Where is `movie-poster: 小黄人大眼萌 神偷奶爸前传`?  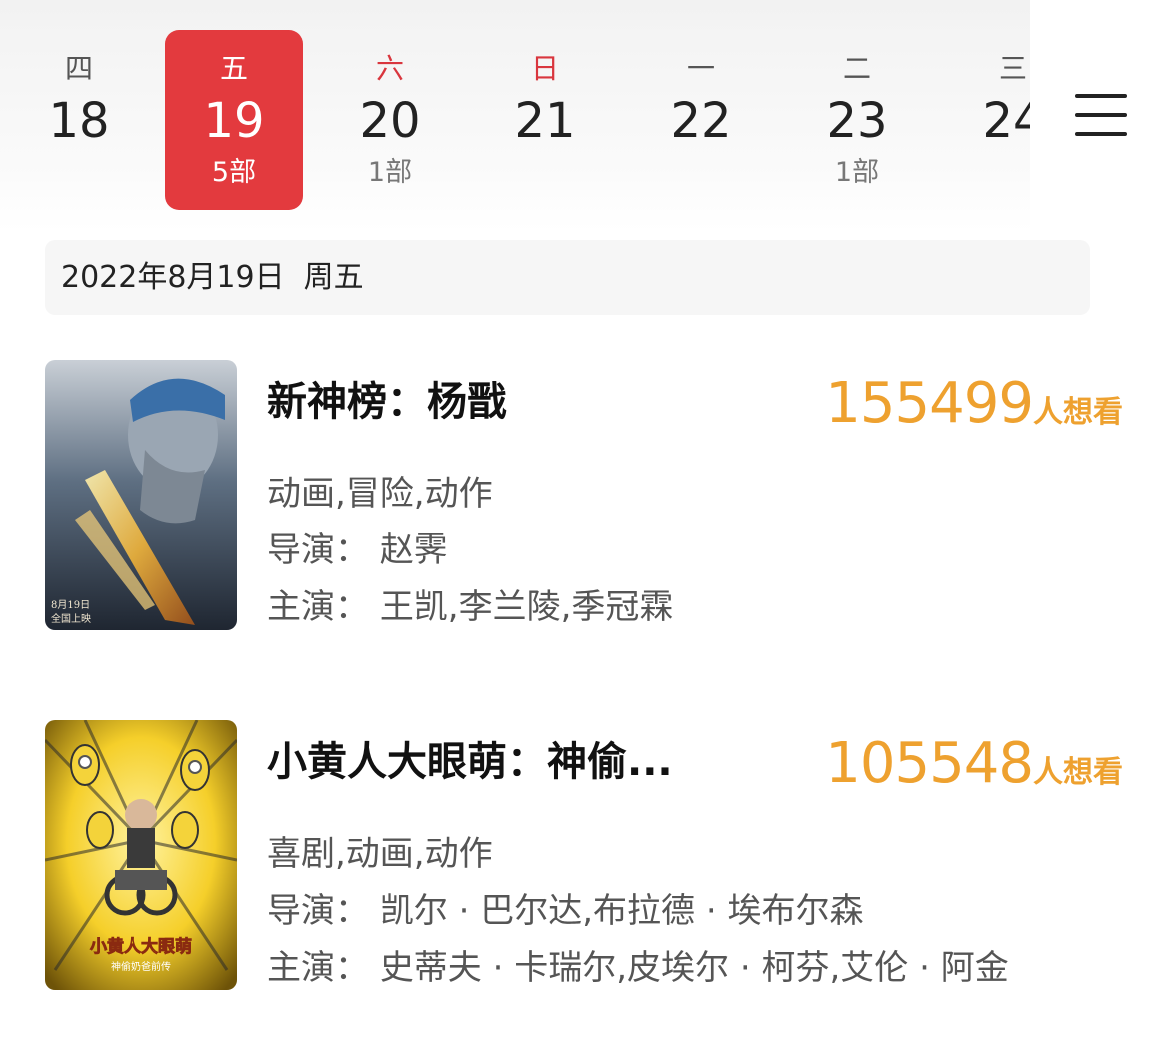
movie-poster: 小黄人大眼萌 神偷奶爸前传 is located at coordinates (141, 855).